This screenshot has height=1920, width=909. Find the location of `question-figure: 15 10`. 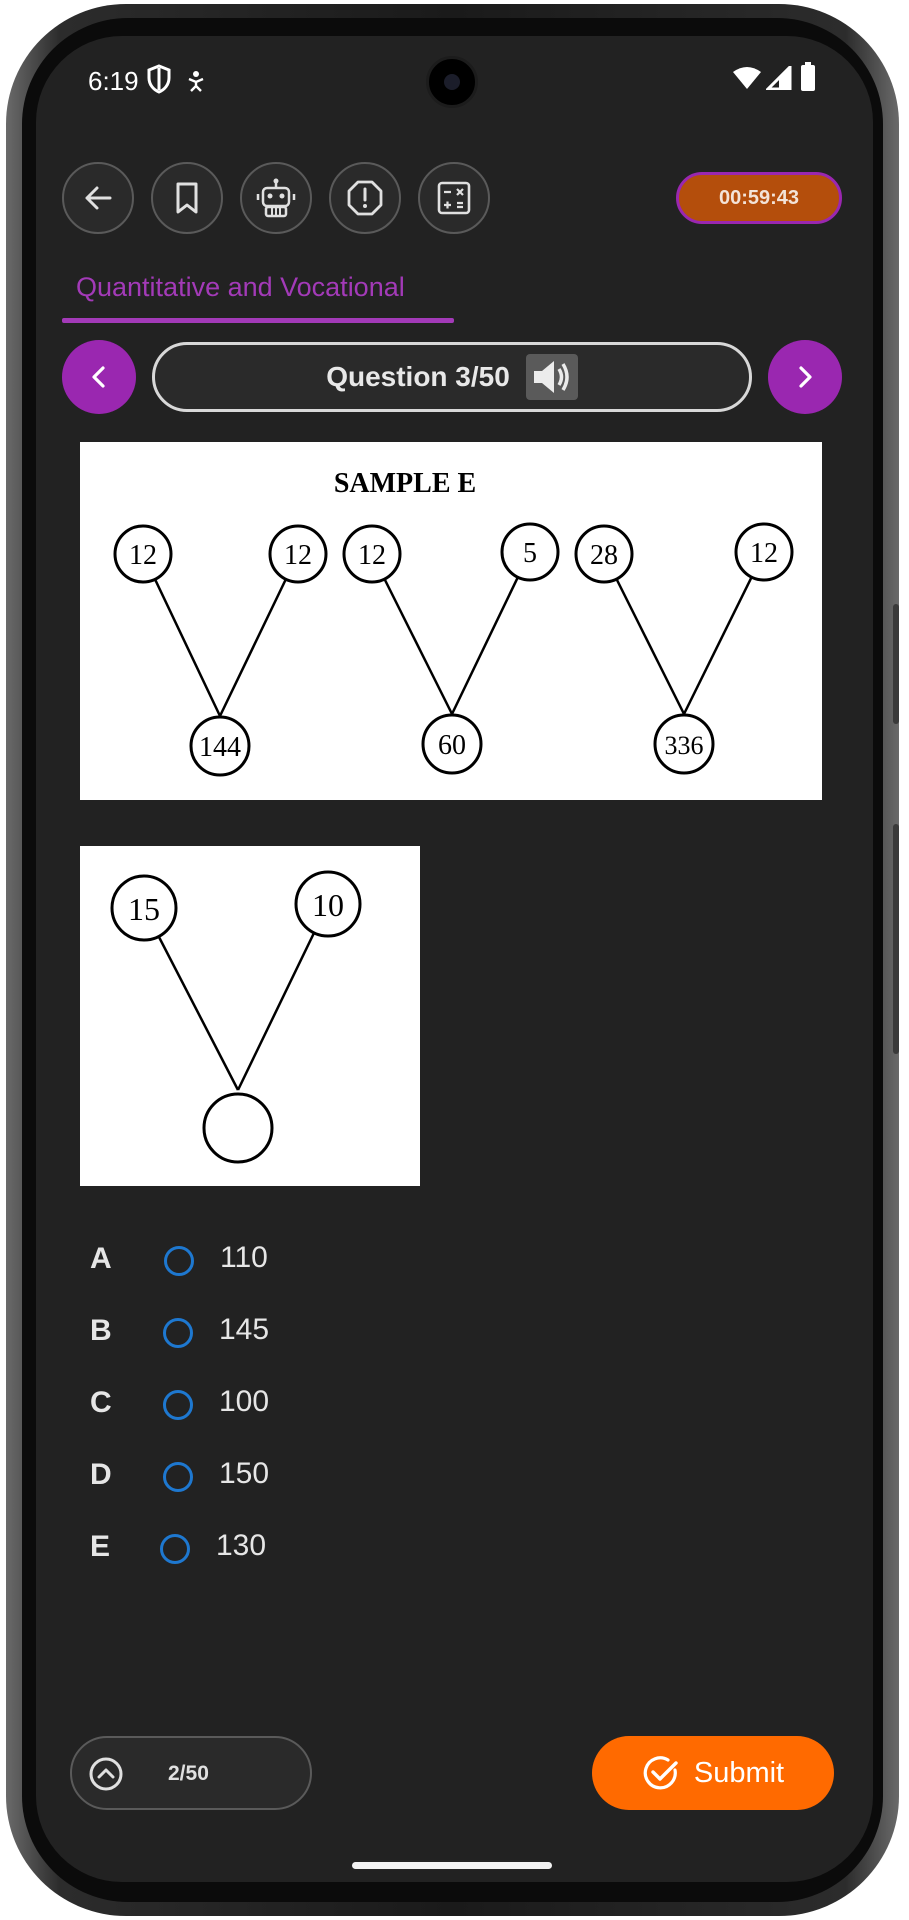

question-figure: 15 10 is located at coordinates (250, 1016).